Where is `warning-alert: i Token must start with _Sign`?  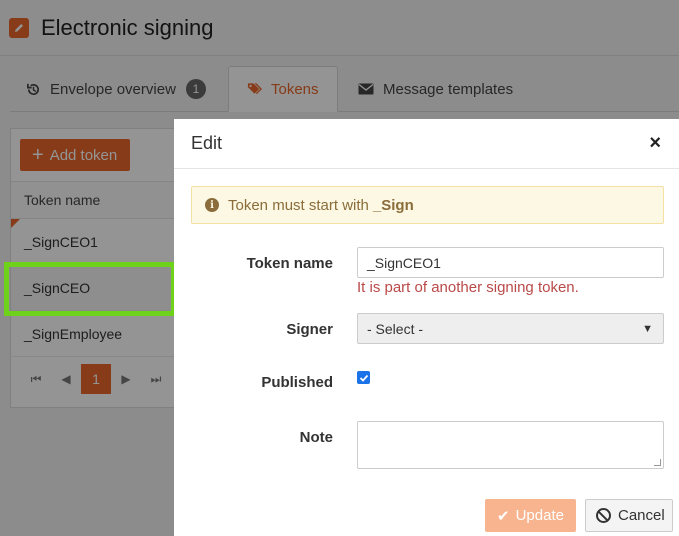
warning-alert: i Token must start with _Sign is located at coordinates (427, 205).